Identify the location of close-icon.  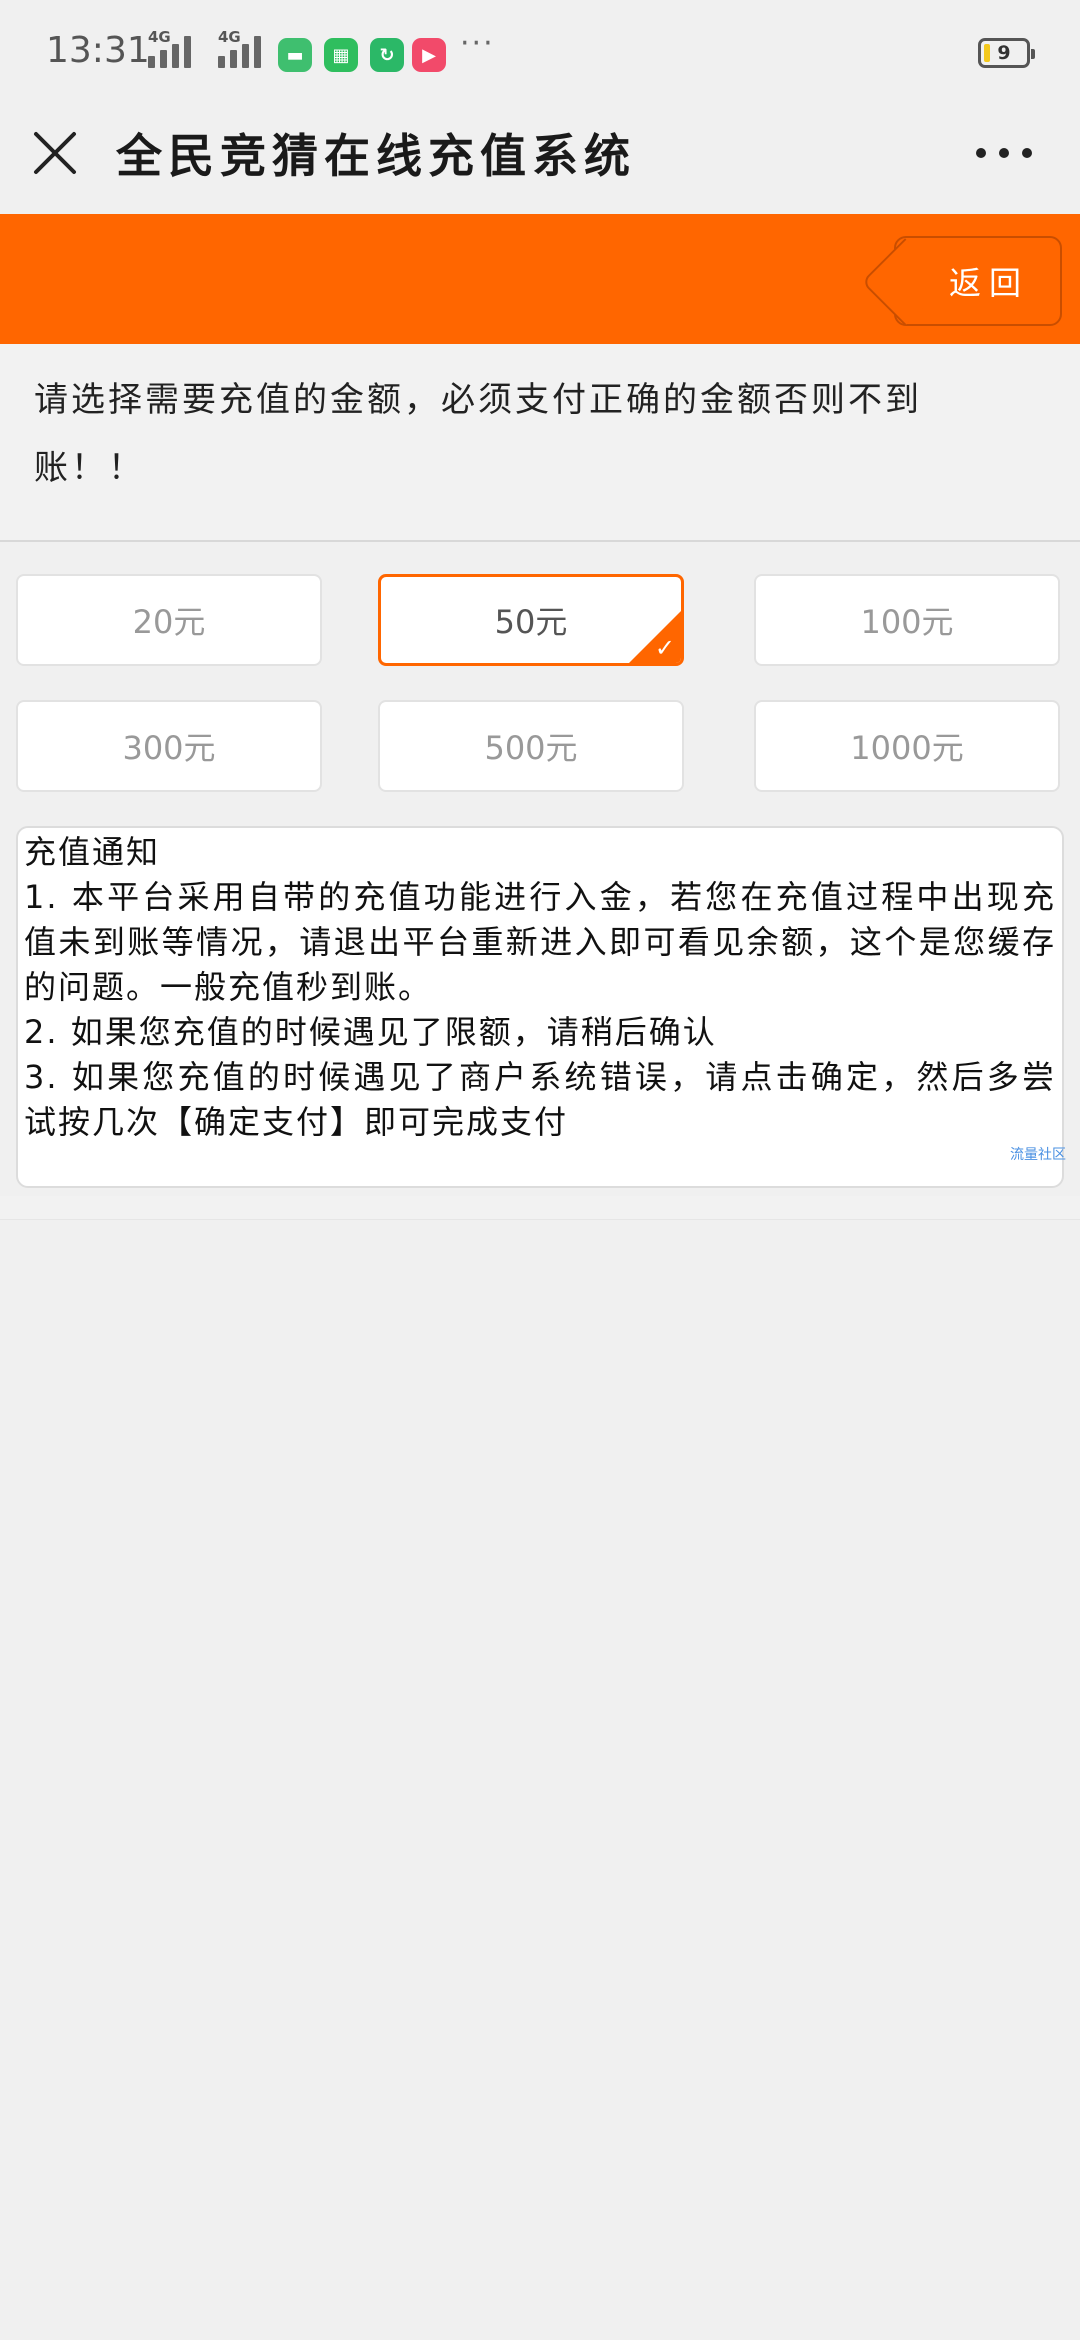
(56, 154).